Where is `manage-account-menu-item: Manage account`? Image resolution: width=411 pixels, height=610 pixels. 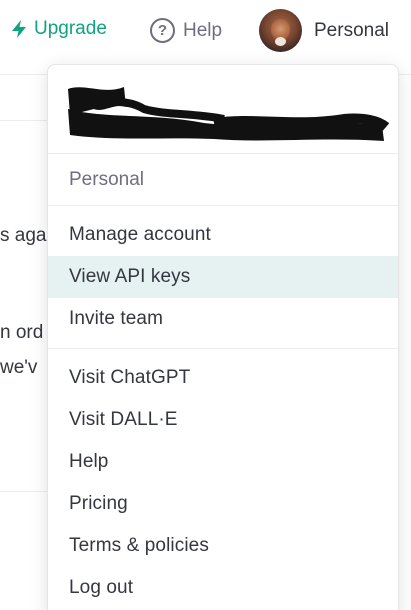
manage-account-menu-item: Manage account is located at coordinates (223, 235).